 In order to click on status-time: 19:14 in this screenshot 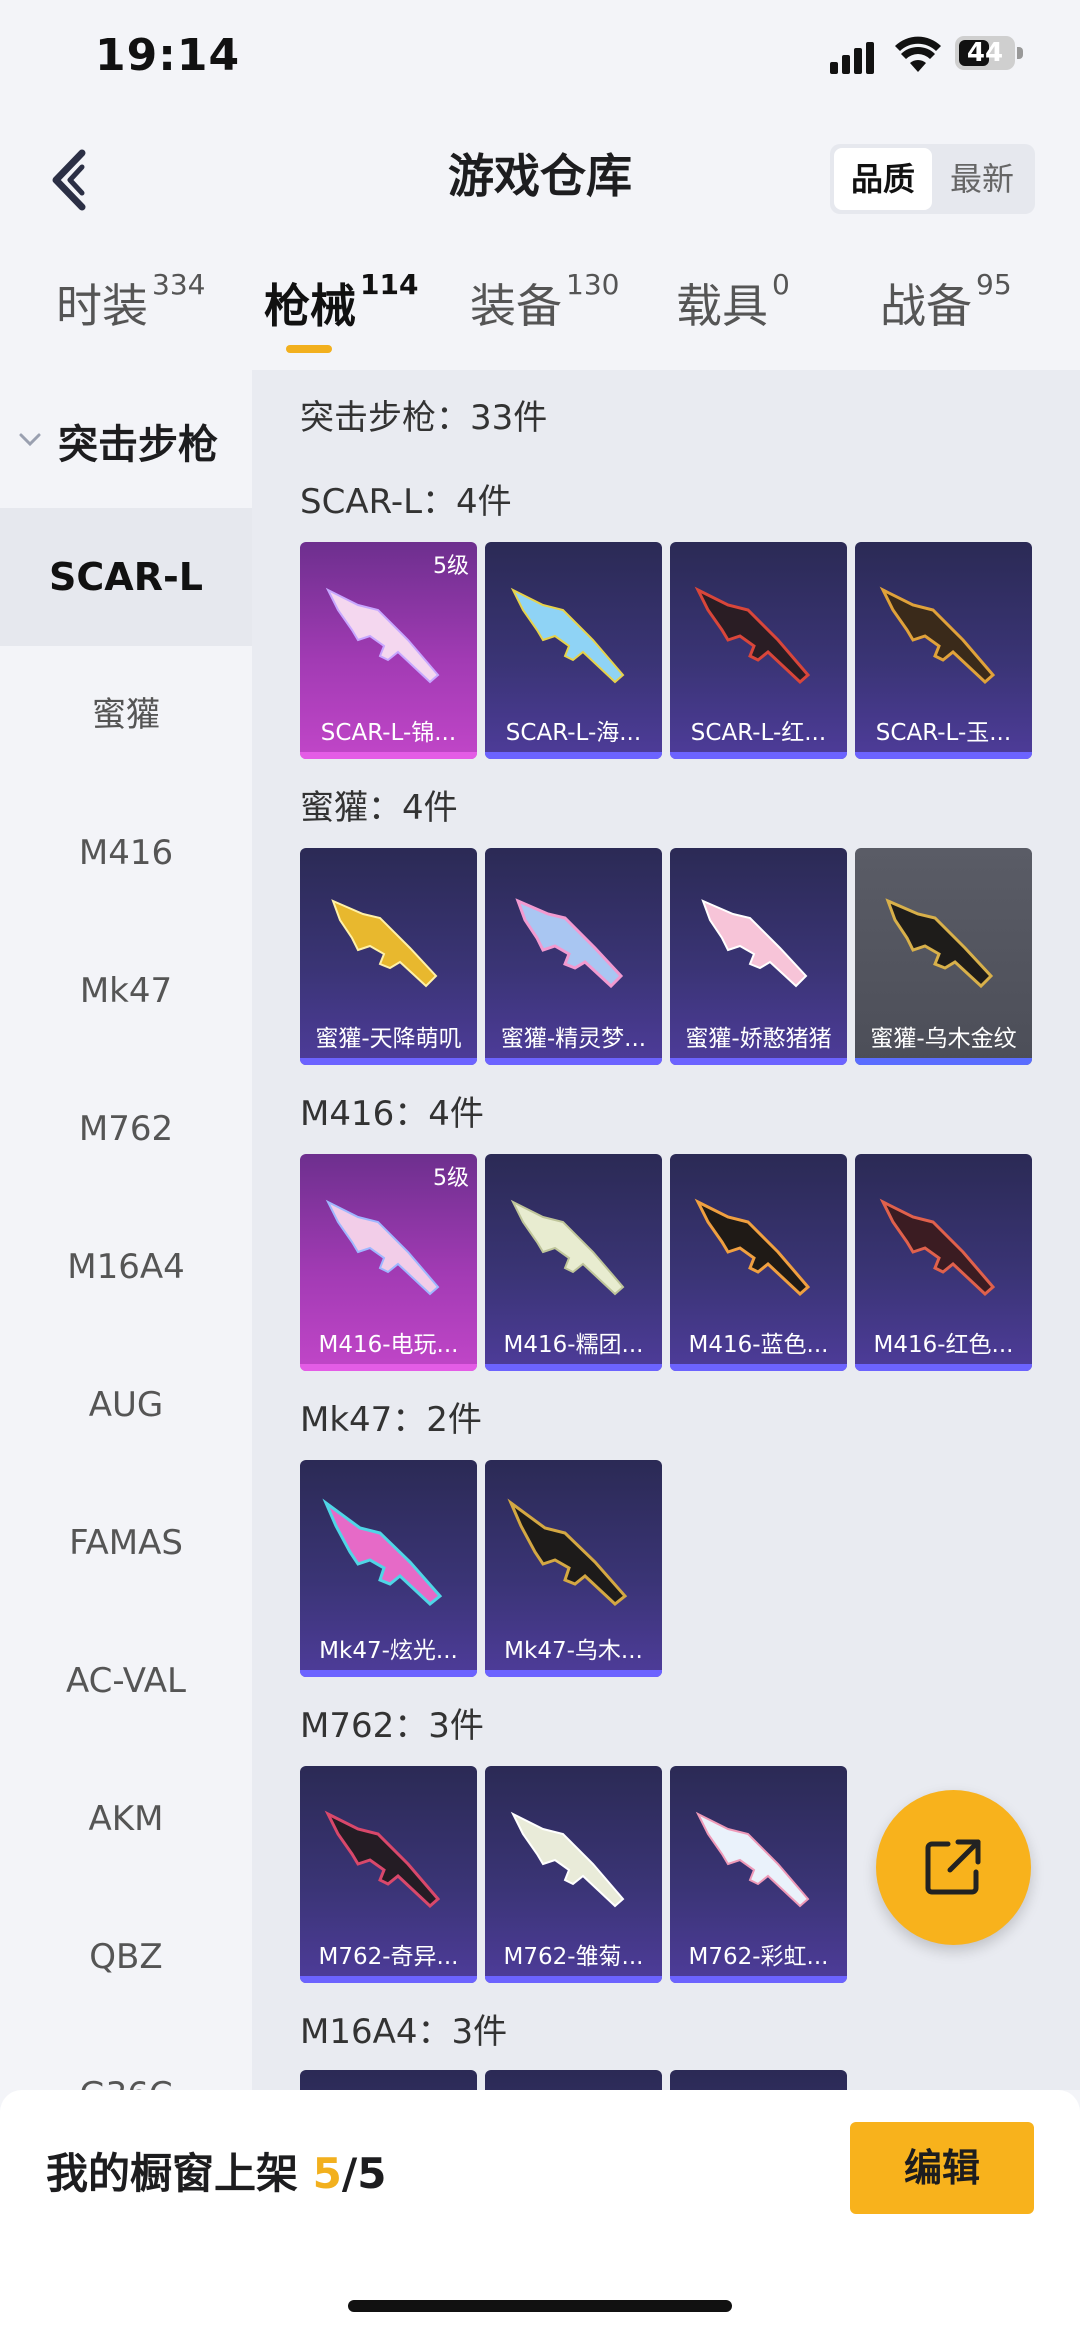, I will do `click(168, 55)`.